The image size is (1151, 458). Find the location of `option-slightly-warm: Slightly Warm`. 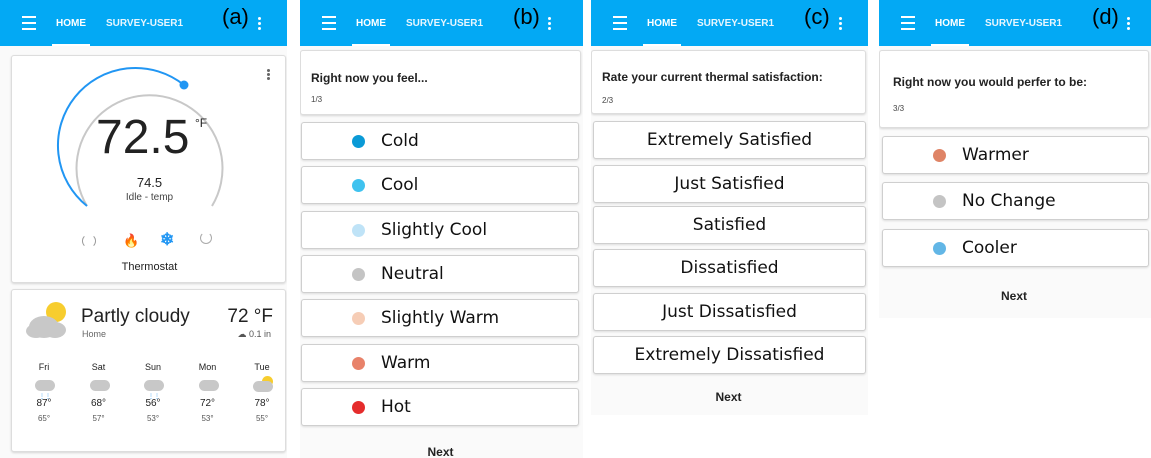

option-slightly-warm: Slightly Warm is located at coordinates (440, 318).